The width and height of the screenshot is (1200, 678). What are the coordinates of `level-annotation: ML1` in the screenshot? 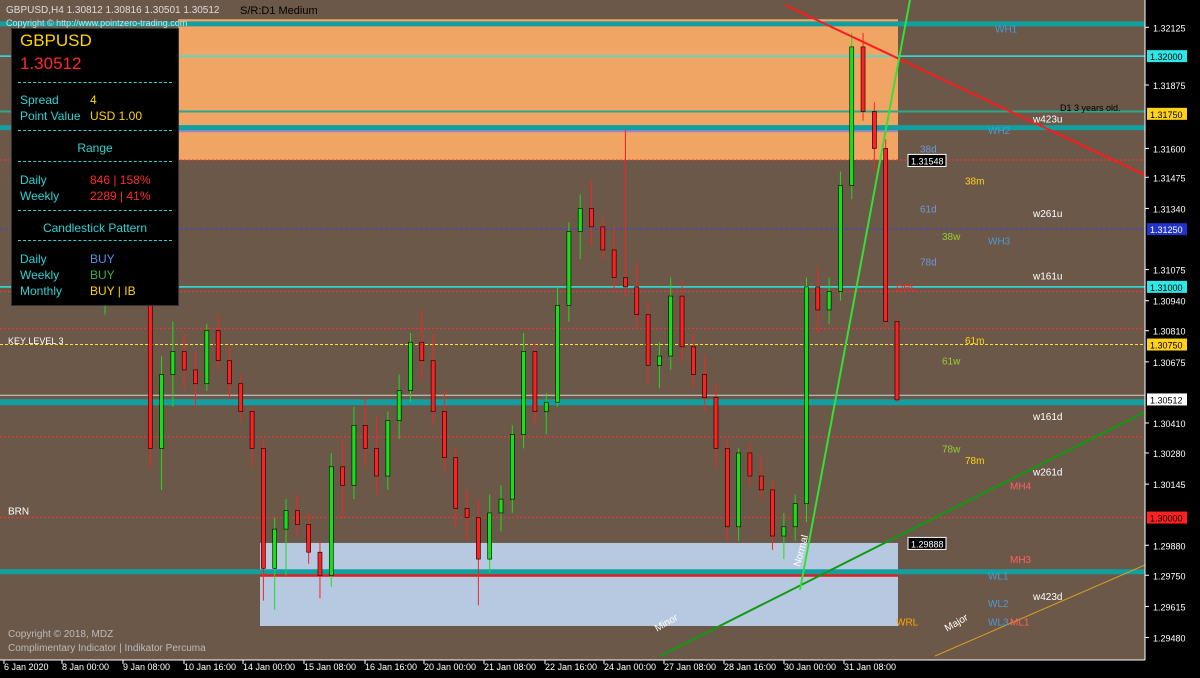 It's located at (1020, 622).